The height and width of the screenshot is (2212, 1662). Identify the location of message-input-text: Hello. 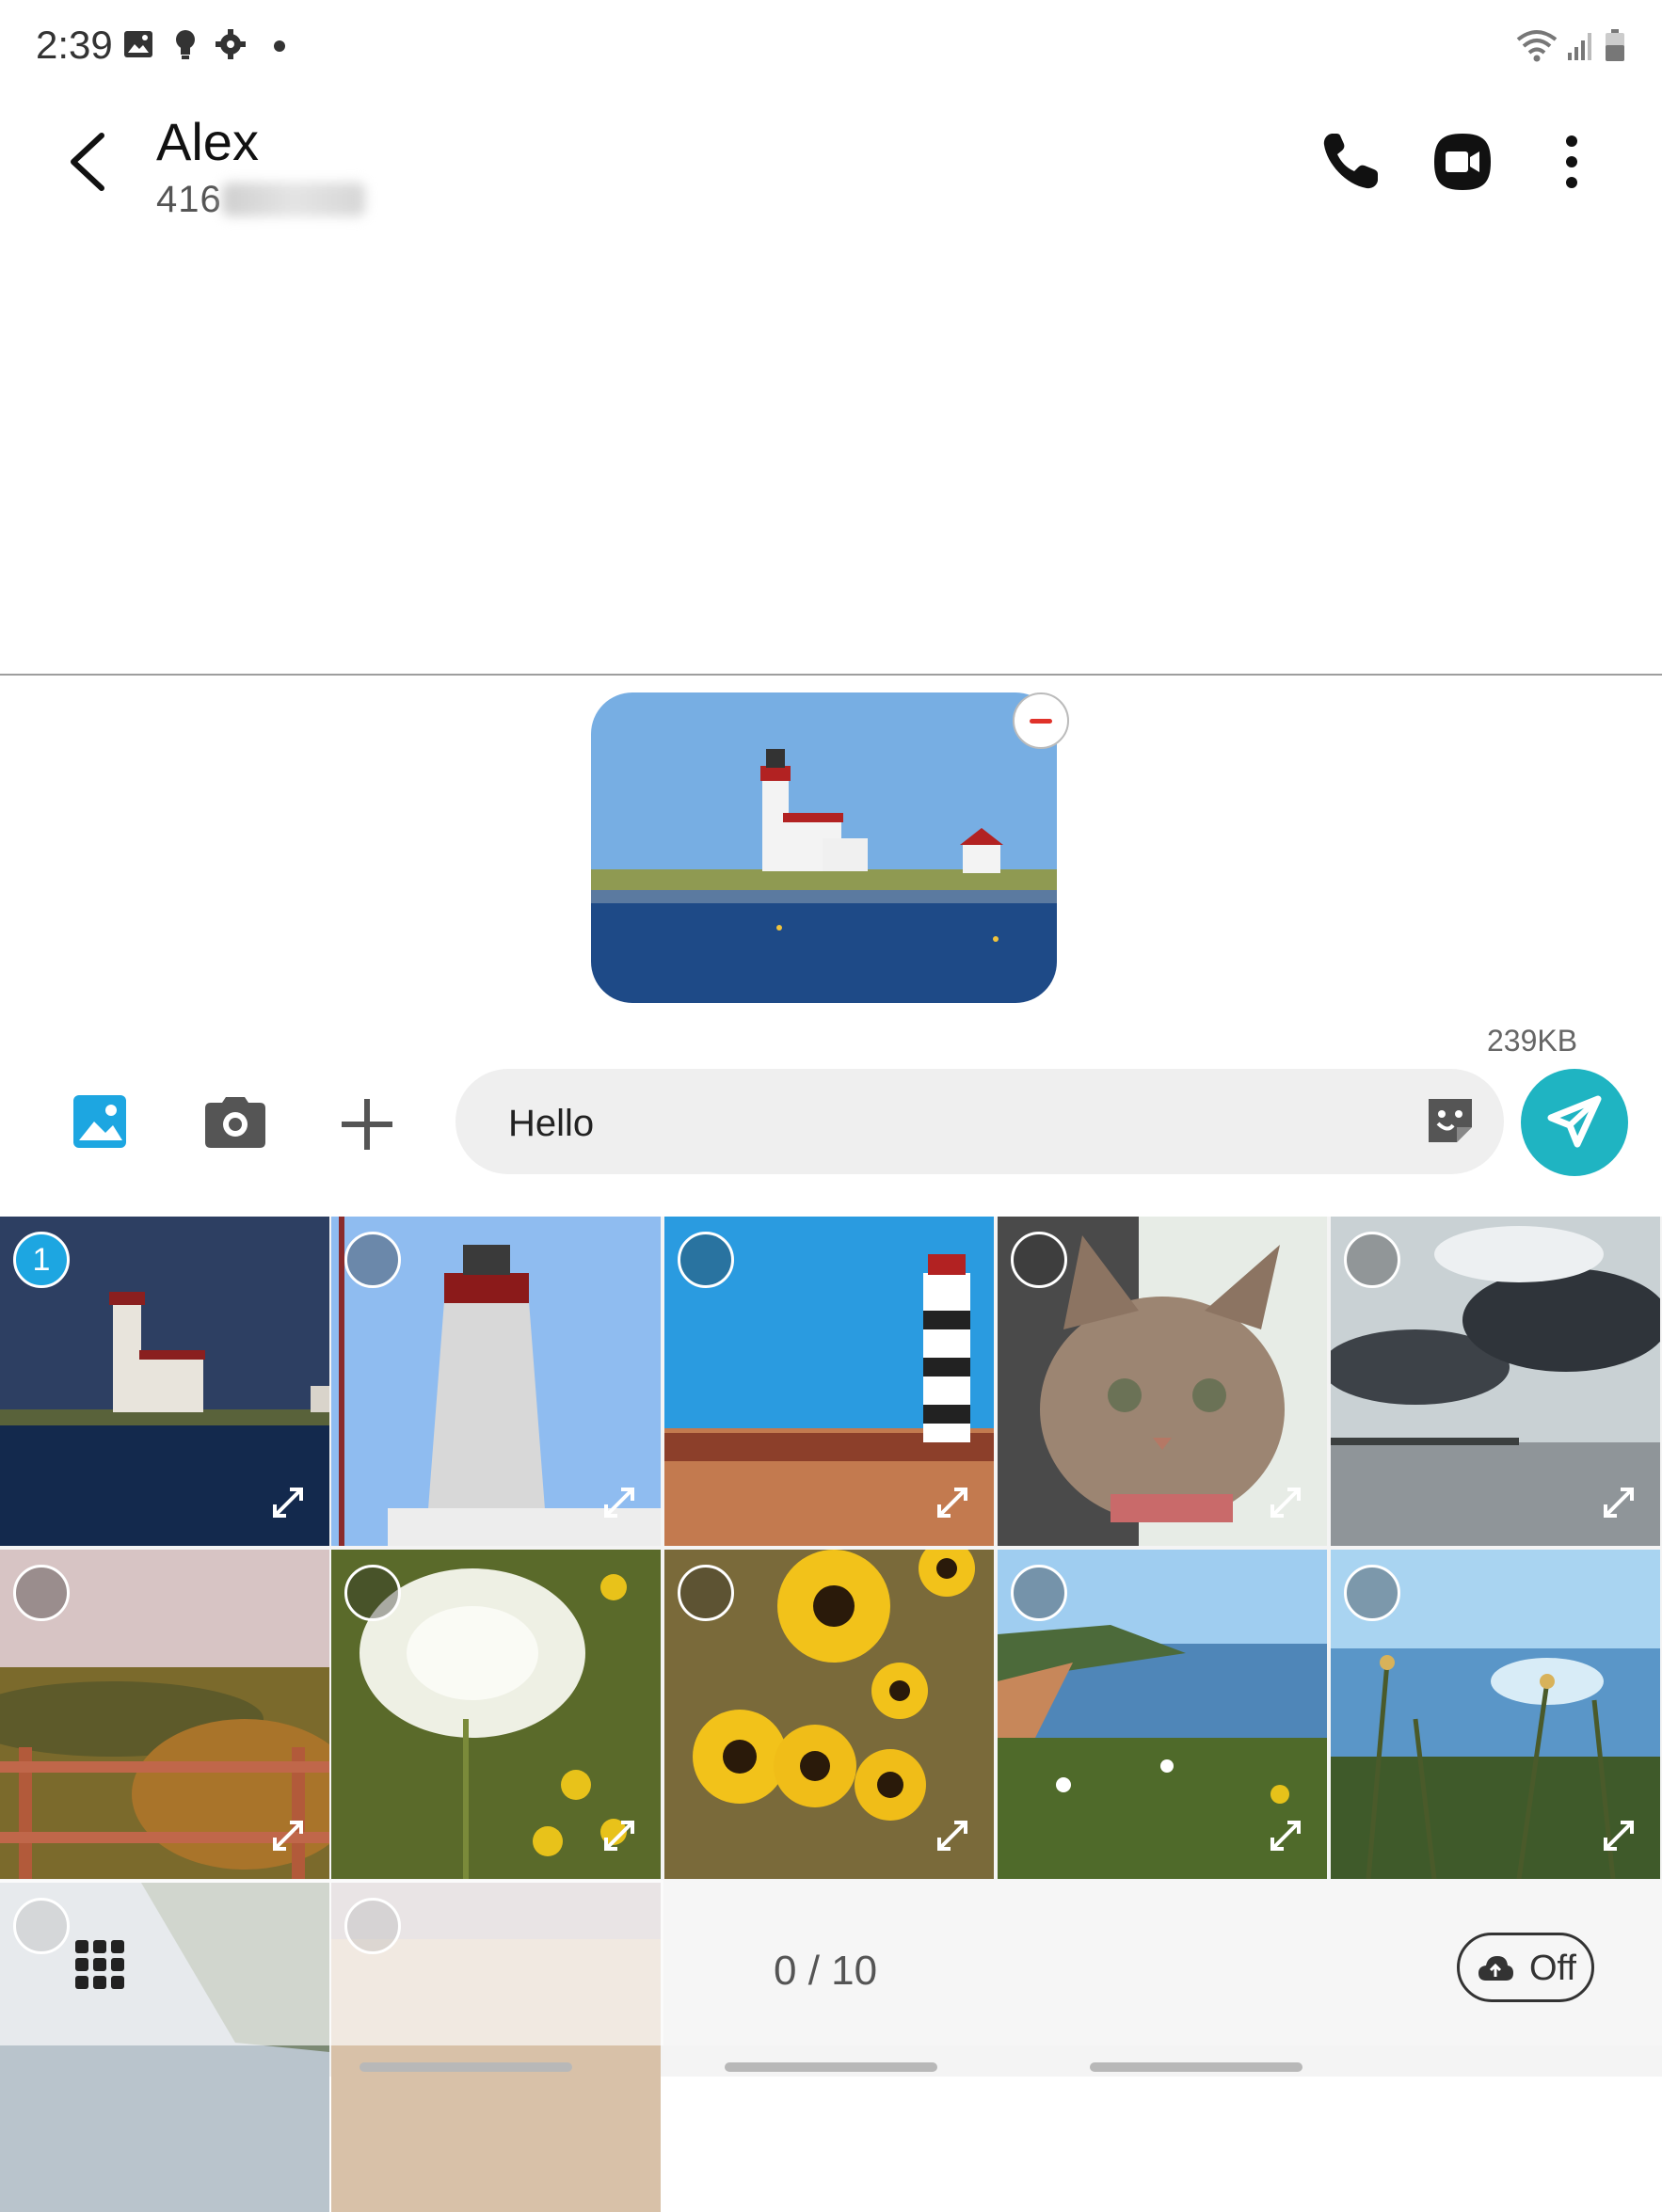
(551, 1124).